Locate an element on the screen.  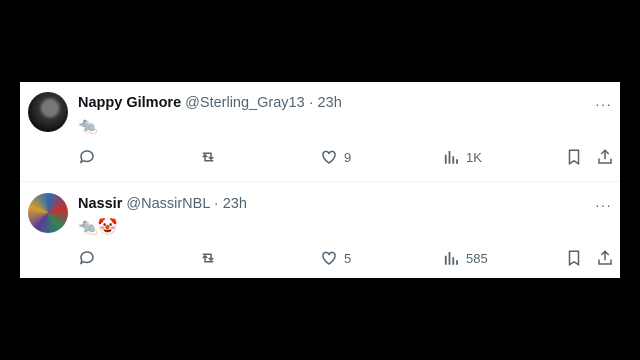
tweet-header: Nassir @NassirNBL · 23h is located at coordinates (162, 204).